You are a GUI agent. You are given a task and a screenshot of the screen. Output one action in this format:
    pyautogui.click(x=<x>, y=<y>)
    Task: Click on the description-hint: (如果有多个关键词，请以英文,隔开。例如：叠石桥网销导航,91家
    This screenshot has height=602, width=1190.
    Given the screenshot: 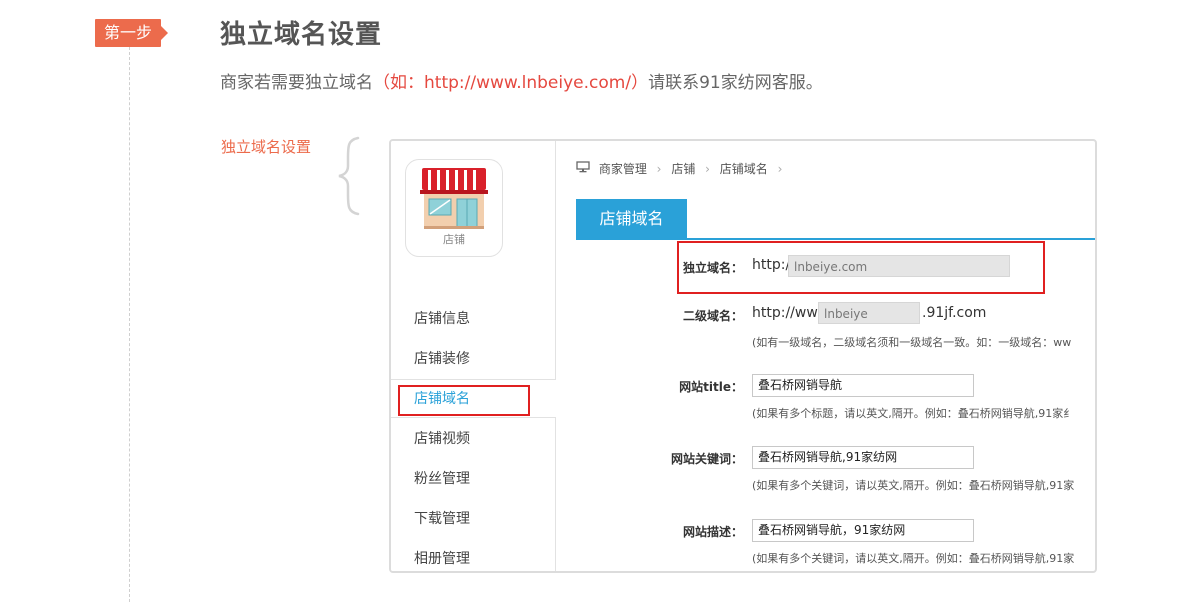 What is the action you would take?
    pyautogui.click(x=913, y=558)
    